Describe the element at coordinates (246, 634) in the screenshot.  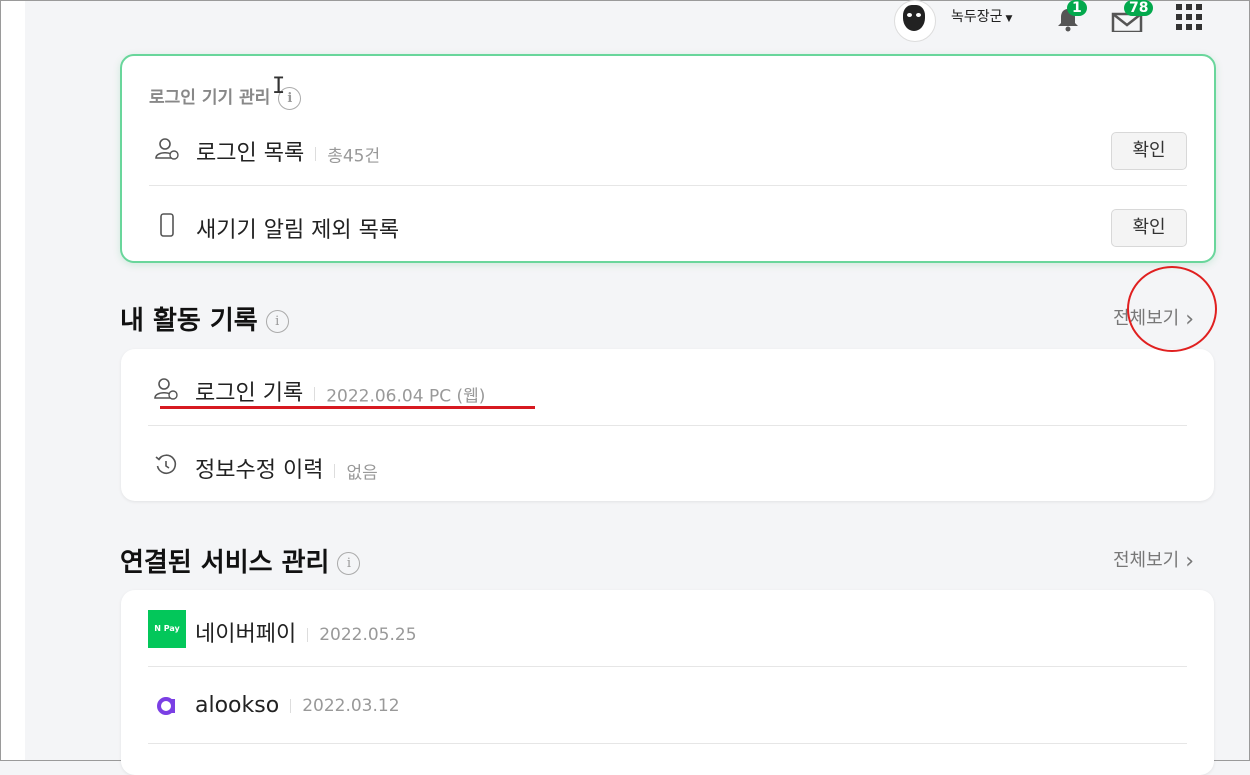
I see `naverpay-label: 네이버페이` at that location.